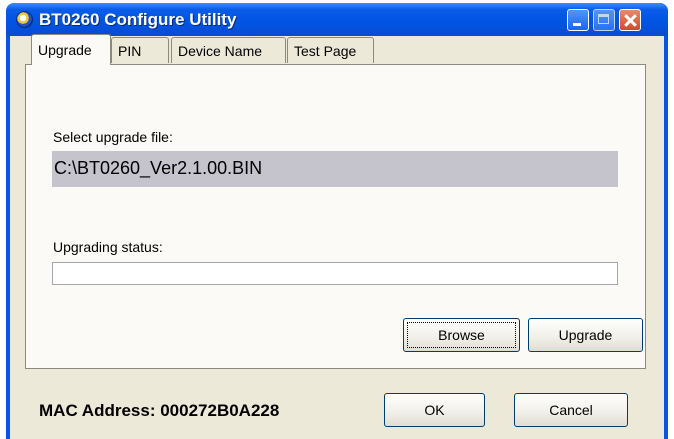 This screenshot has width=674, height=439. What do you see at coordinates (108, 247) in the screenshot?
I see `upgrading-status-label: Upgrading status:` at bounding box center [108, 247].